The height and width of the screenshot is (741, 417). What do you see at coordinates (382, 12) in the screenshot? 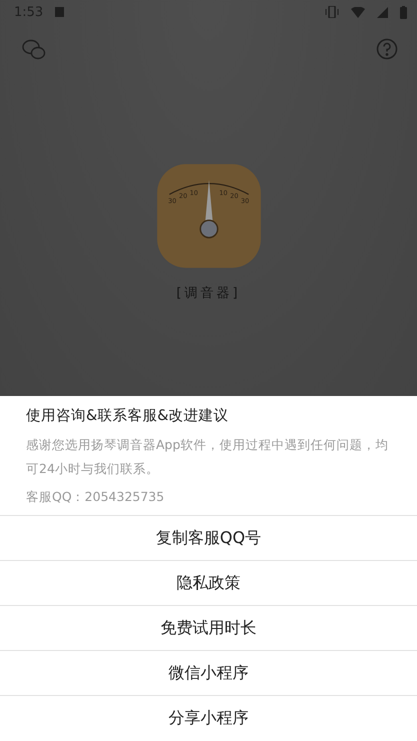
I see `signal-icon` at bounding box center [382, 12].